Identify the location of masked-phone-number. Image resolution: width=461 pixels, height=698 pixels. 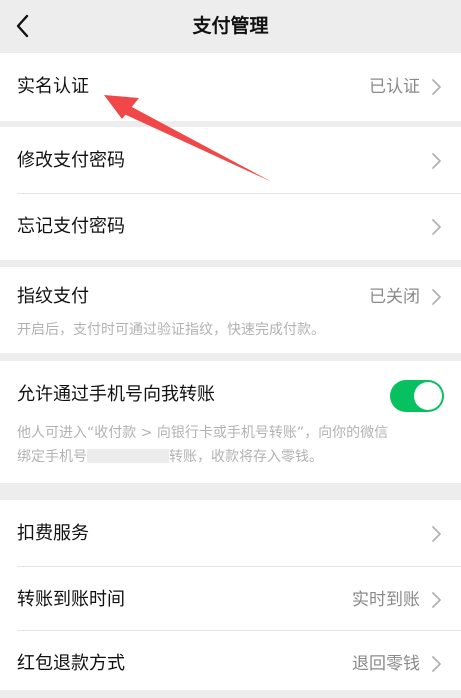
(128, 456).